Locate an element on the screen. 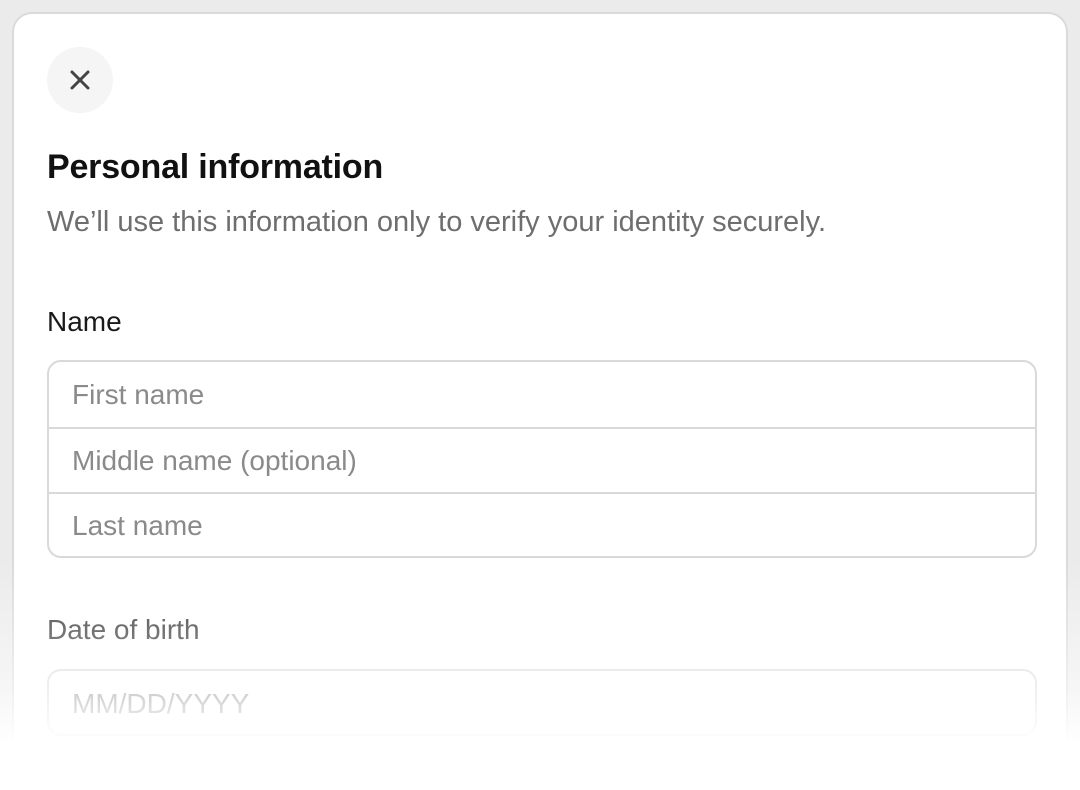  close-icon is located at coordinates (80, 80).